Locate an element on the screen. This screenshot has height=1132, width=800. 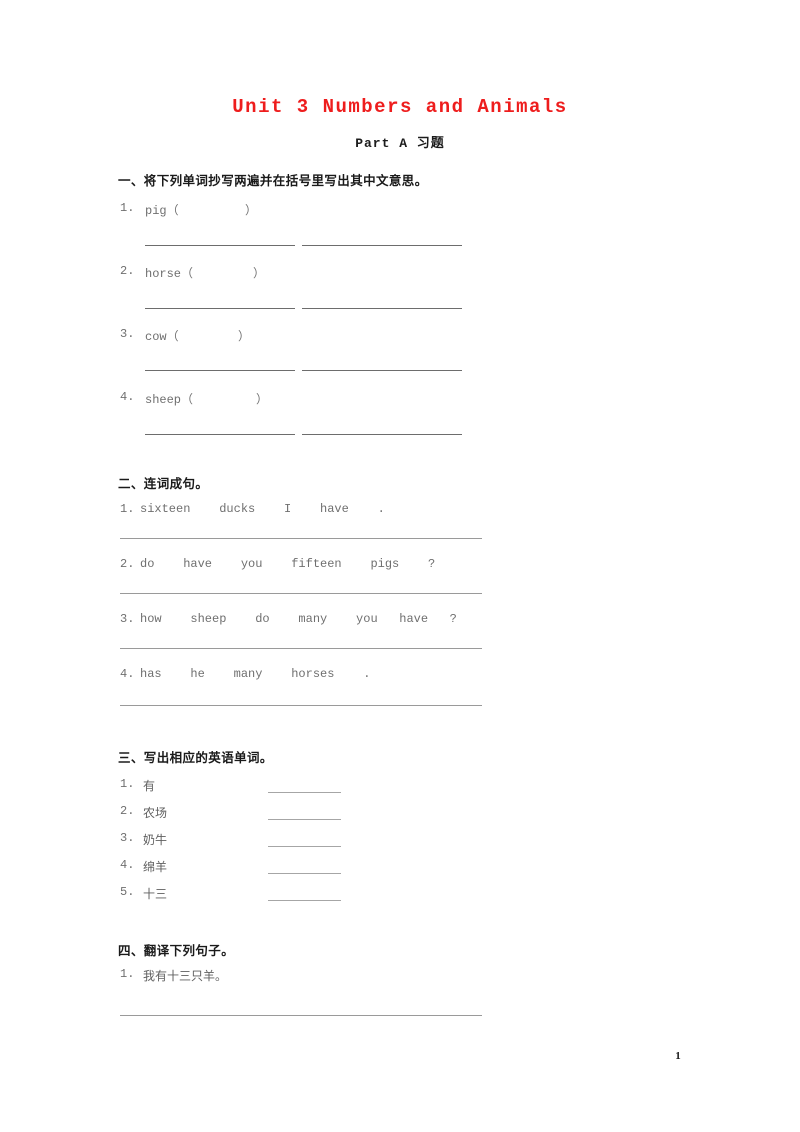
section-2-item-3-text: how sheep do many you have ? is located at coordinates (298, 619).